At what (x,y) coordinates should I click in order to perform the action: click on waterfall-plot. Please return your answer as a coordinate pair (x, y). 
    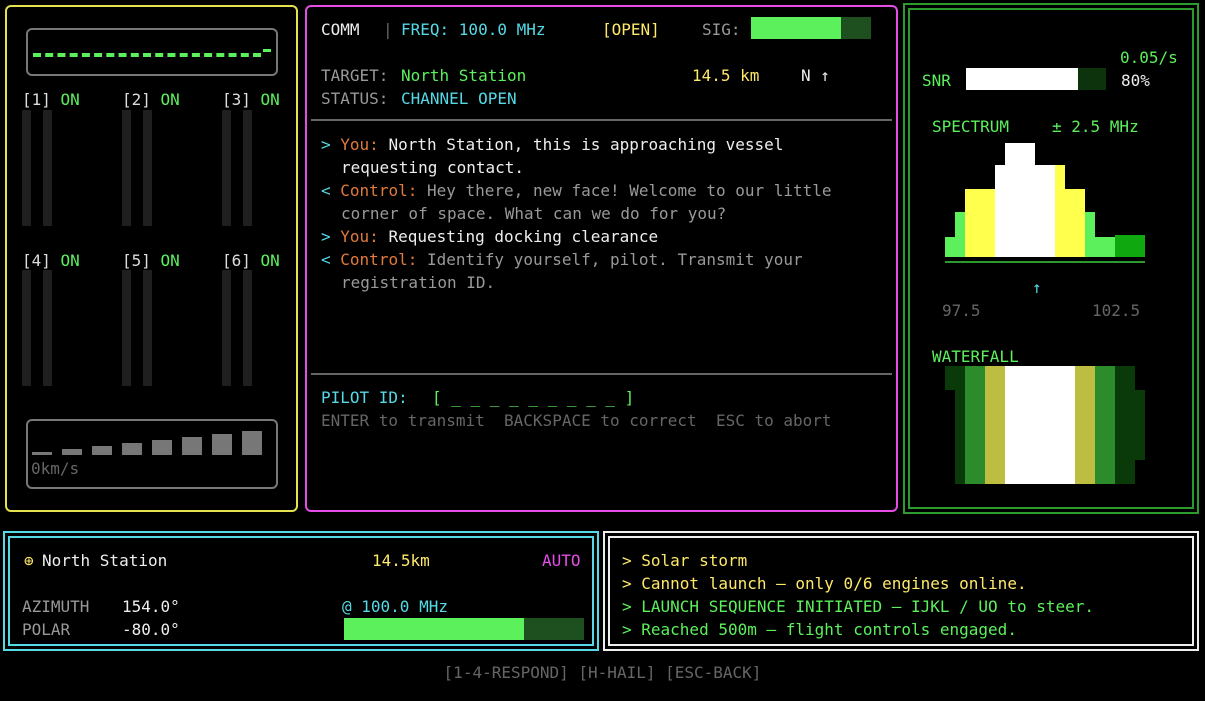
    Looking at the image, I should click on (1045, 425).